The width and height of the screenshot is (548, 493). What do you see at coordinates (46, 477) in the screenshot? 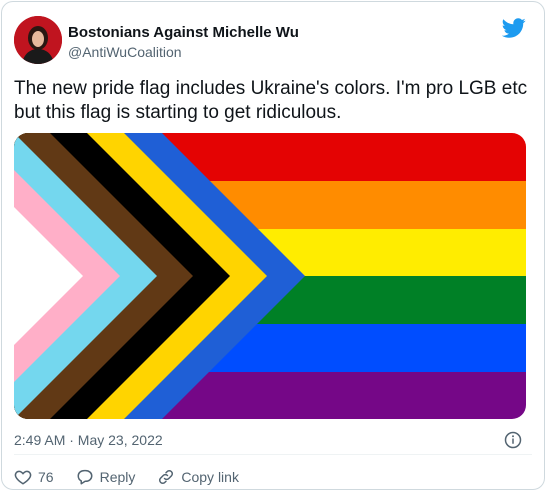
I see `like-count: 76` at bounding box center [46, 477].